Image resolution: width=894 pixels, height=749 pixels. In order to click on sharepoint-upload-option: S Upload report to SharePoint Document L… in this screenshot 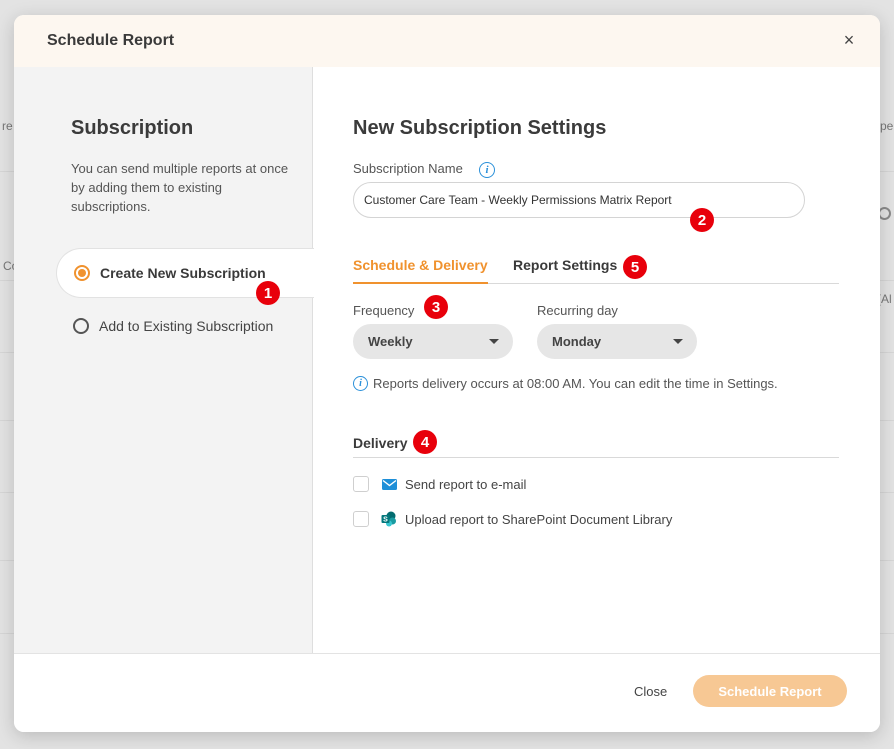, I will do `click(512, 519)`.